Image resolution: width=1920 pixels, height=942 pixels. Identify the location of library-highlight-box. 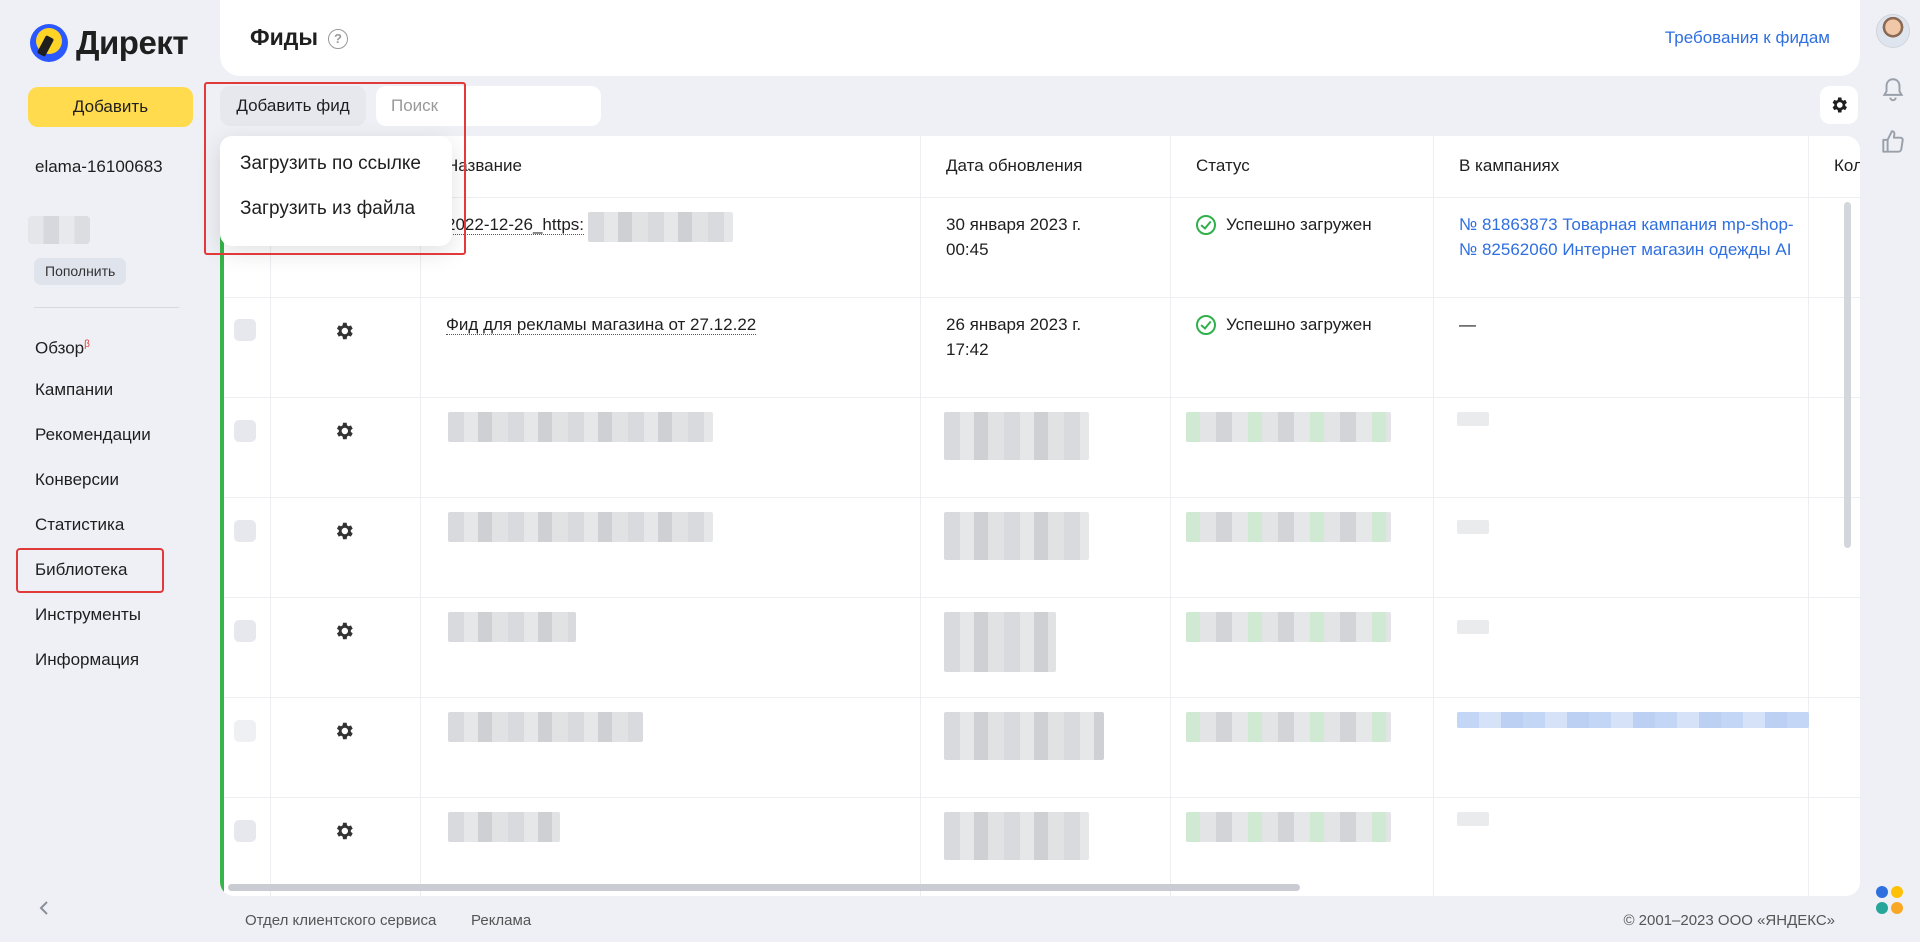
(90, 570).